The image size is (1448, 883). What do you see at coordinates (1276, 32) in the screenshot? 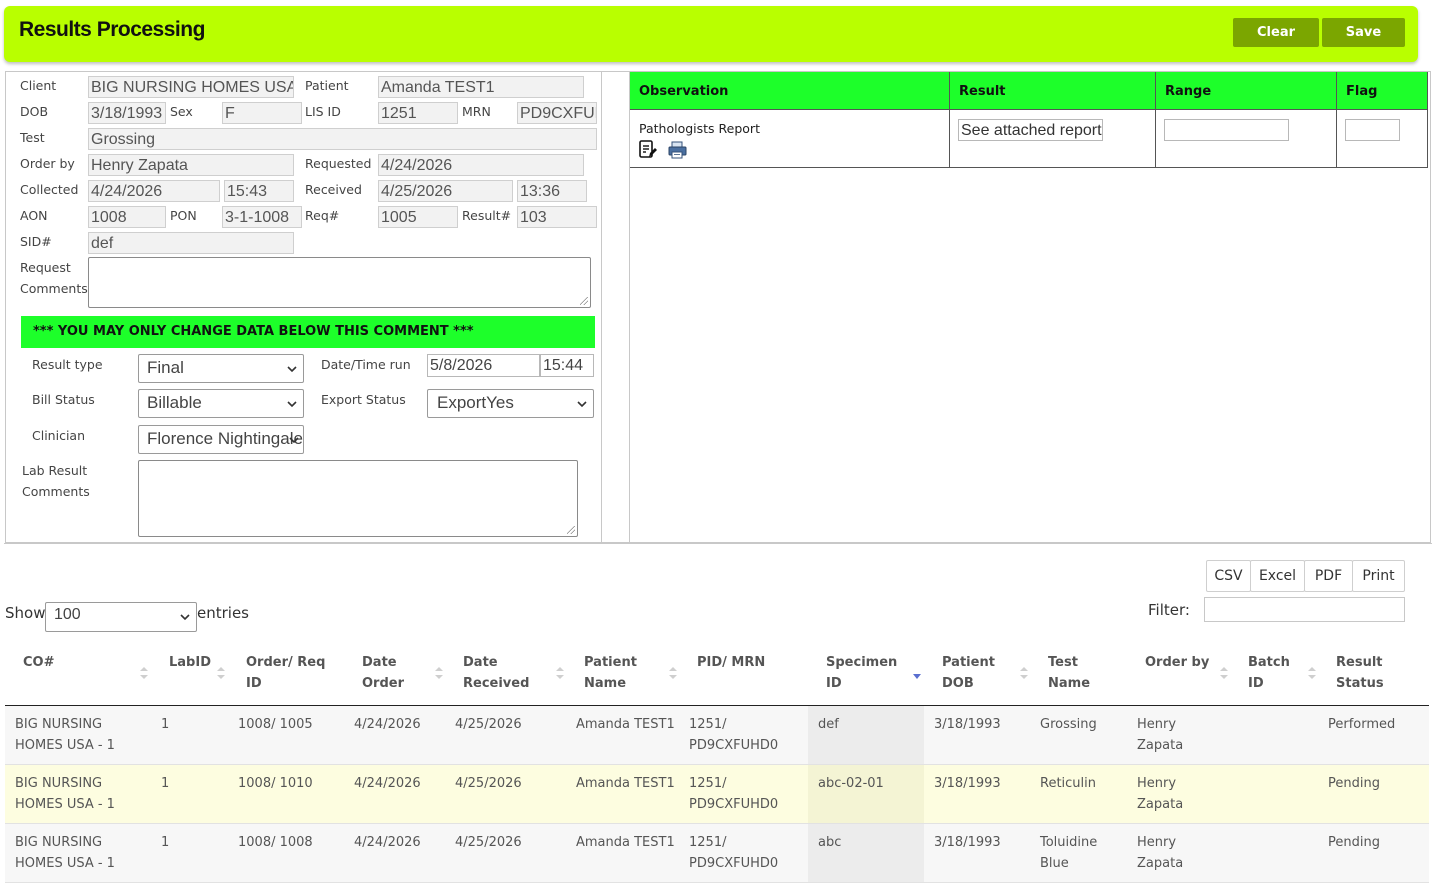
I see `clear-button: Clear` at bounding box center [1276, 32].